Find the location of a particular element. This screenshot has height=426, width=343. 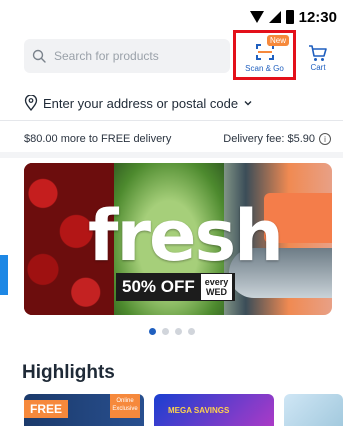

delivery-fee: Delivery fee: $5.90 i is located at coordinates (277, 139).